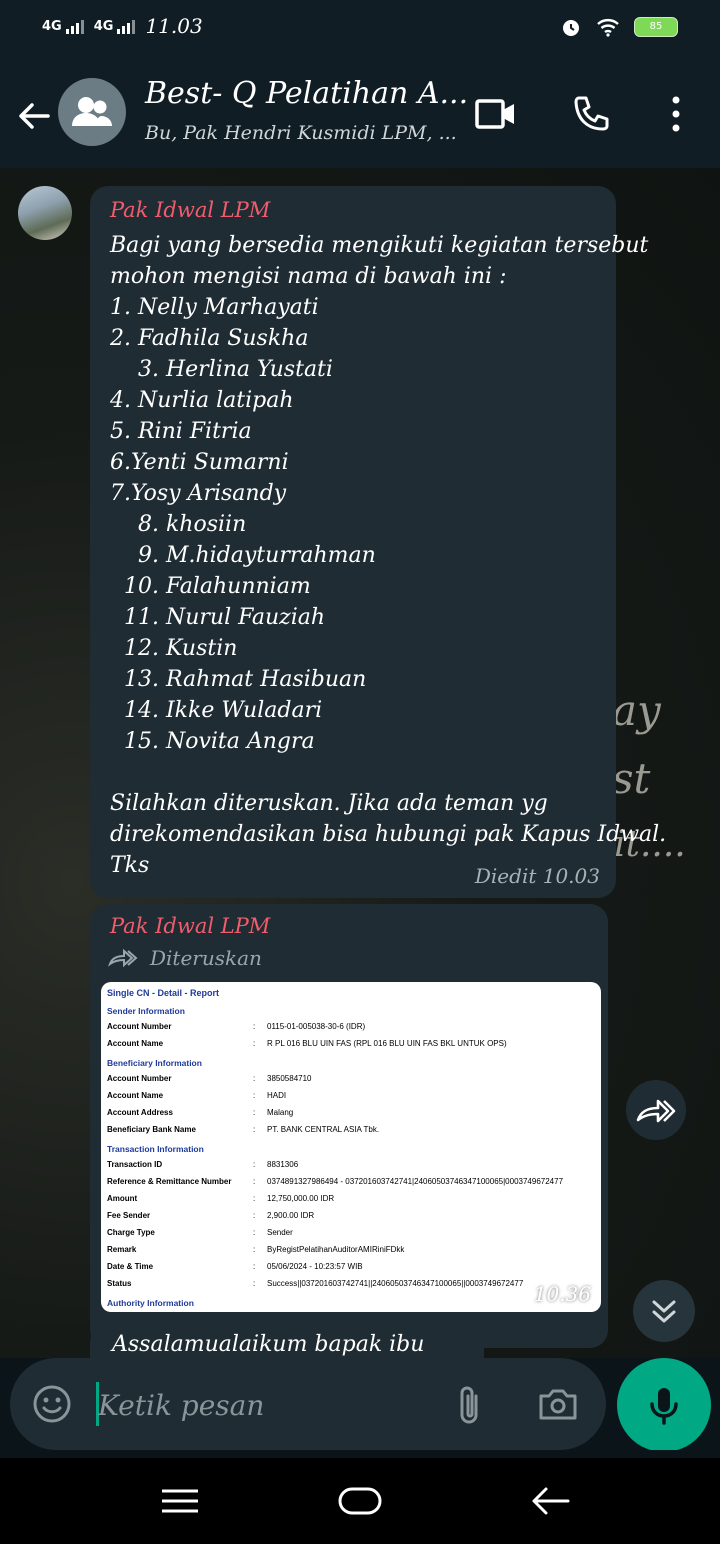 This screenshot has width=720, height=1544. Describe the element at coordinates (235, 1266) in the screenshot. I see `receipt-row: Date & Time:05/06/2024 - 10:23:57 WIB` at that location.